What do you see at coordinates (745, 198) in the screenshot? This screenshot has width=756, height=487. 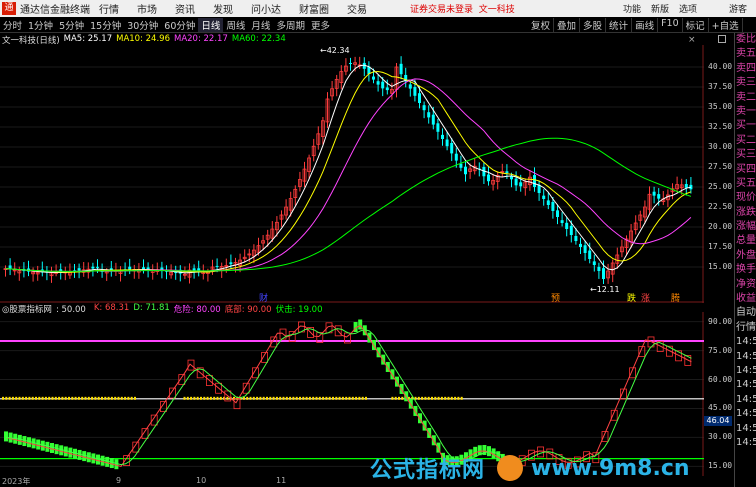 I see `side-panel-item: 现价` at bounding box center [745, 198].